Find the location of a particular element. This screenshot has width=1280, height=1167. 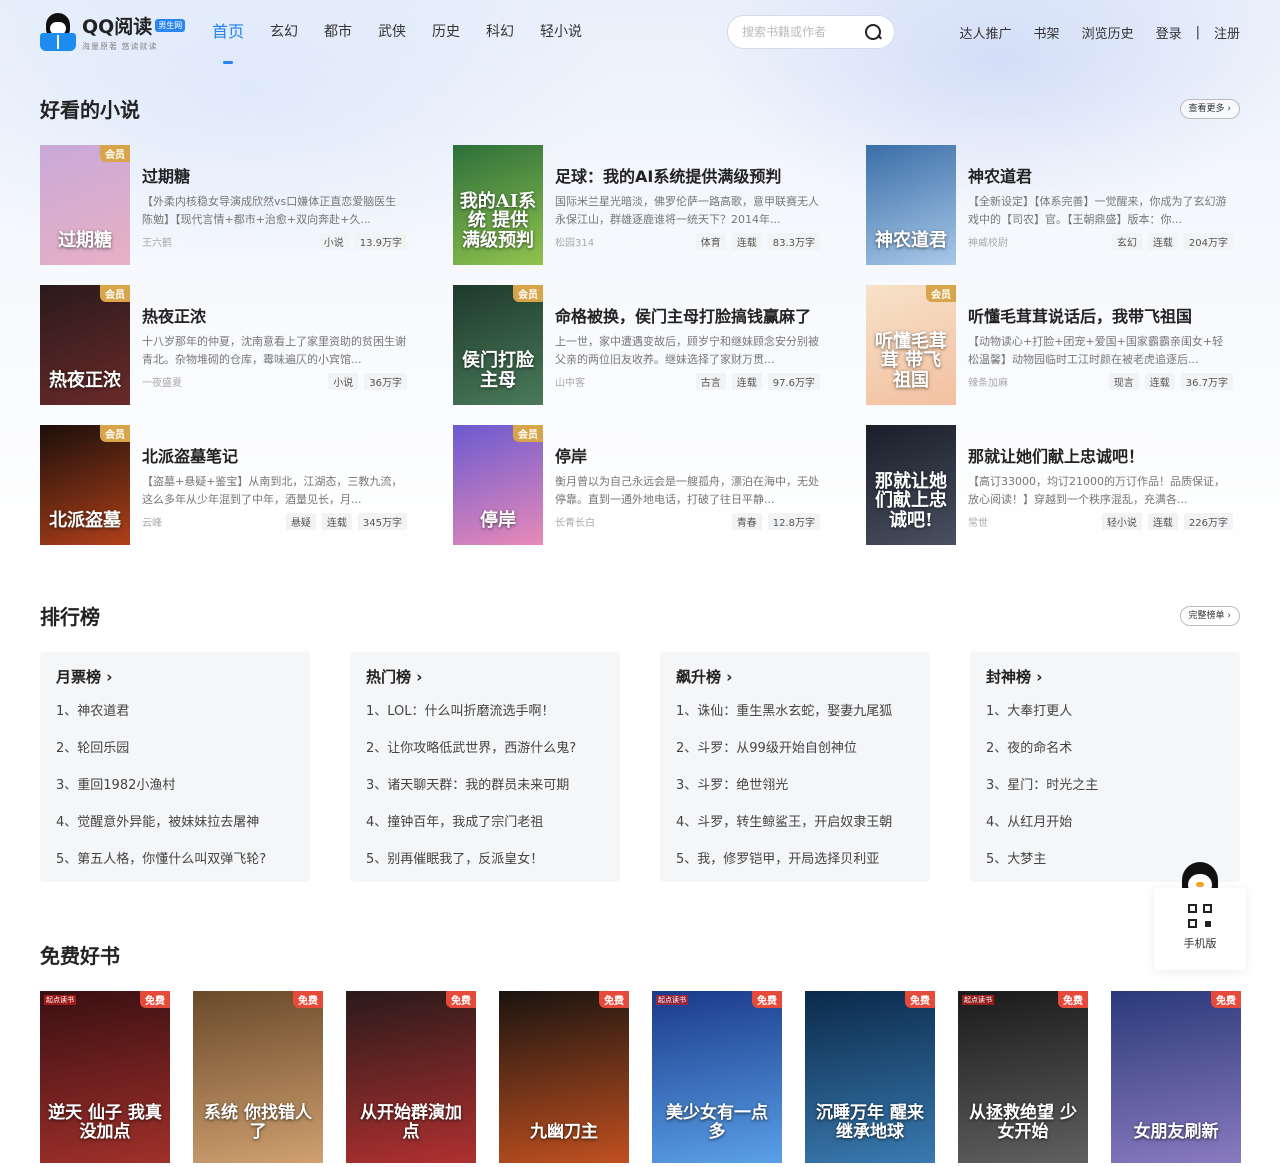

free-book-card: 免费沉睡万年 醒来继承地球沉睡万年：醒来继 is located at coordinates (870, 1079).